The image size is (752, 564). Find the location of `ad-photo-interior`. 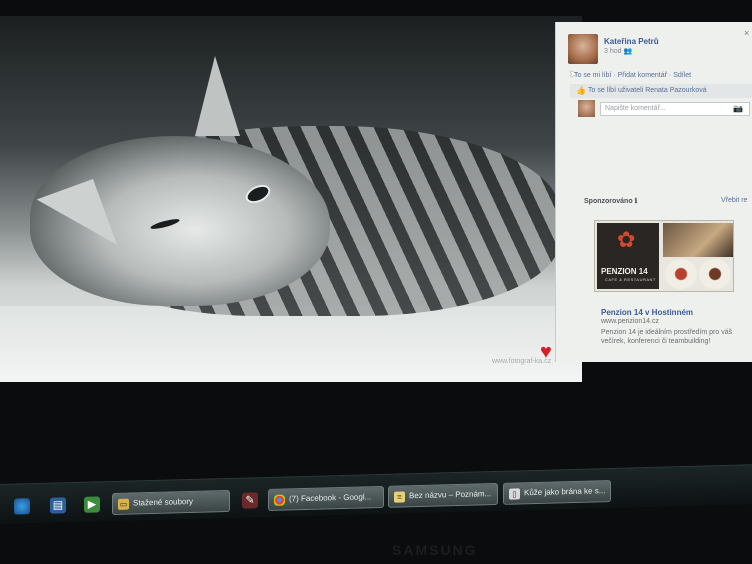

ad-photo-interior is located at coordinates (698, 240).